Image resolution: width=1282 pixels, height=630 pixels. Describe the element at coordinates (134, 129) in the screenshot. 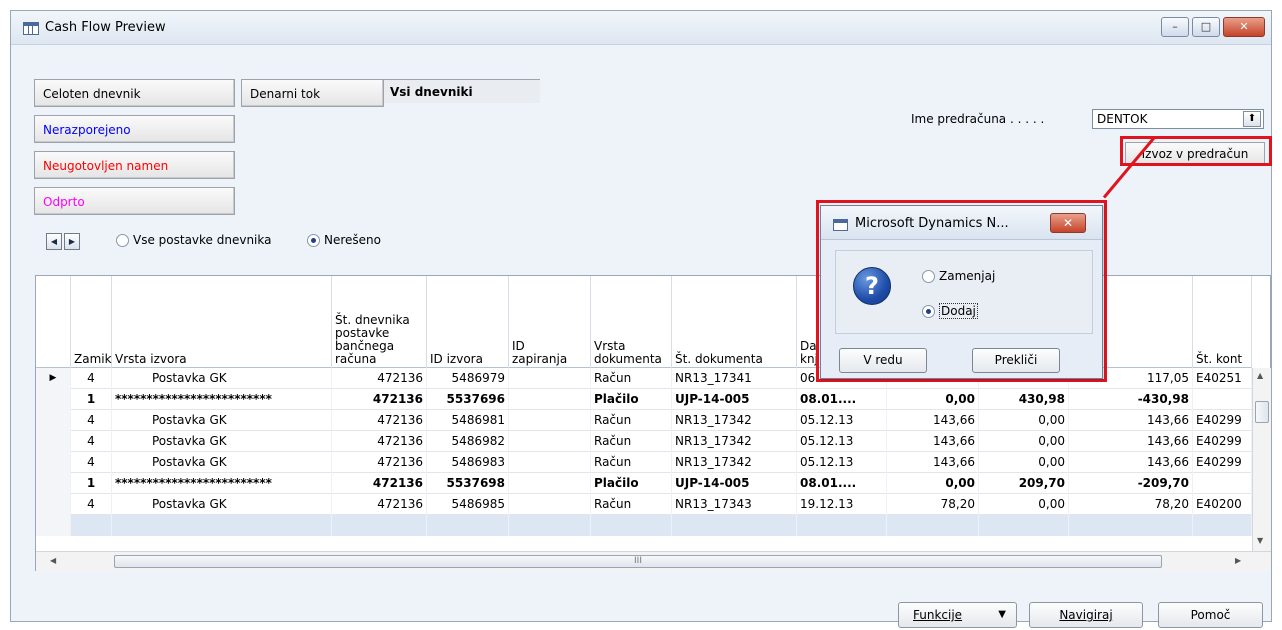

I see `nerazporejeno-button: Nerazporejeno` at that location.